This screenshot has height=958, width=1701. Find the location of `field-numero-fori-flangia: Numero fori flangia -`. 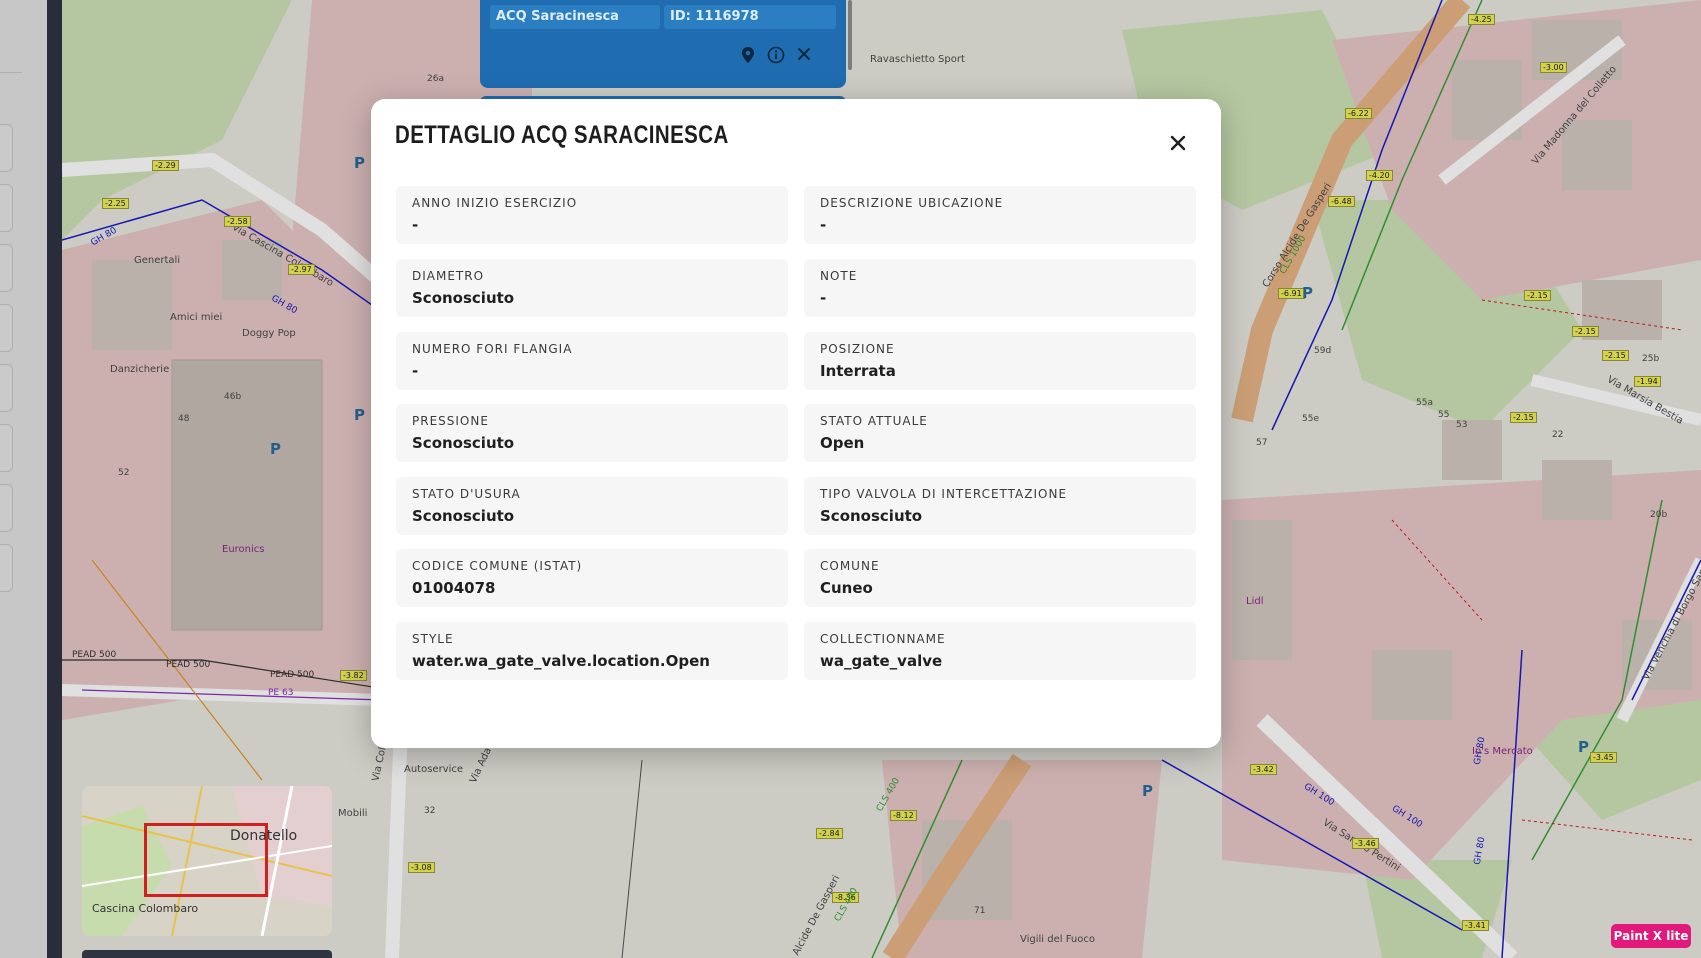

field-numero-fori-flangia: Numero fori flangia - is located at coordinates (592, 361).